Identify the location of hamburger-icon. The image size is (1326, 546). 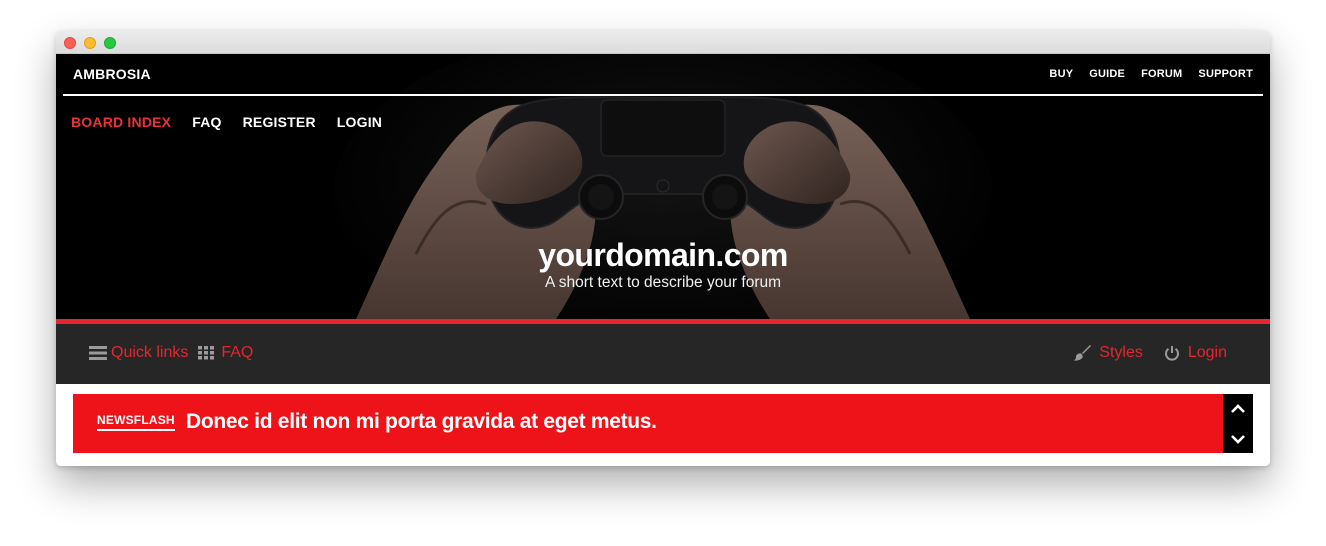
(98, 353).